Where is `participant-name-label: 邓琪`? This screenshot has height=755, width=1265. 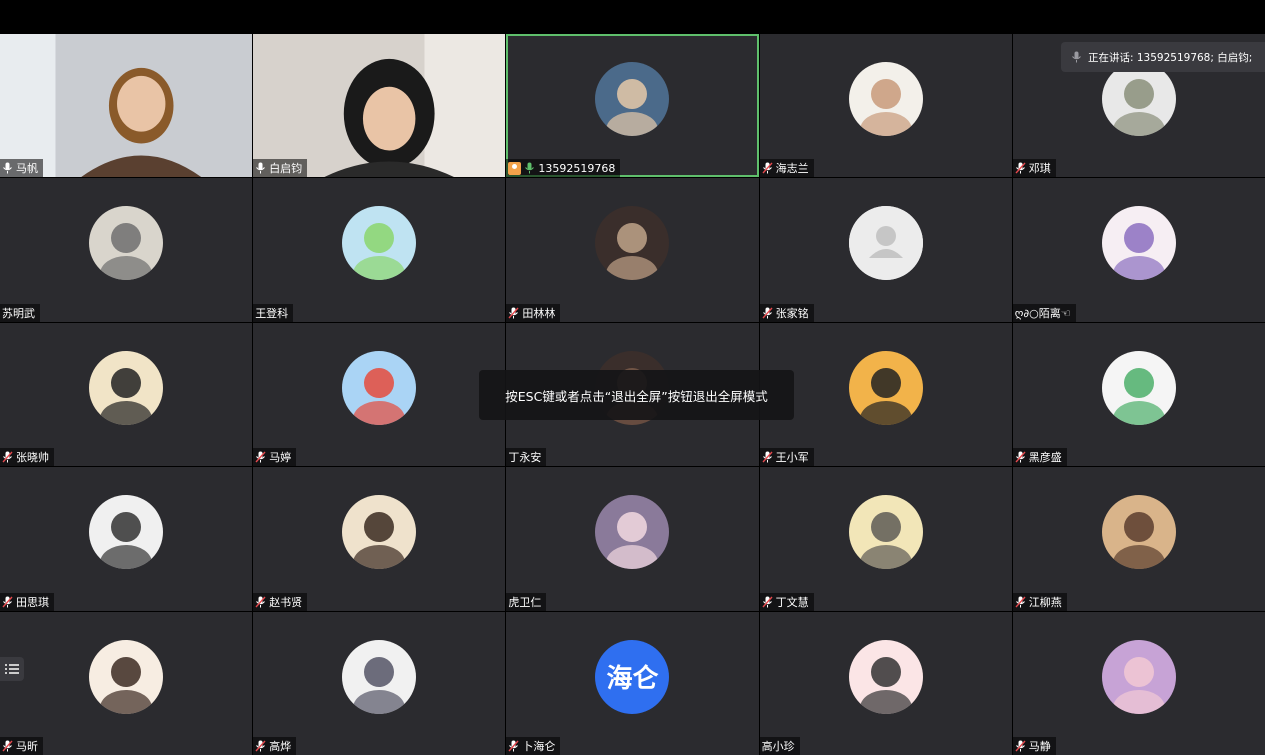
participant-name-label: 邓琪 is located at coordinates (1034, 168).